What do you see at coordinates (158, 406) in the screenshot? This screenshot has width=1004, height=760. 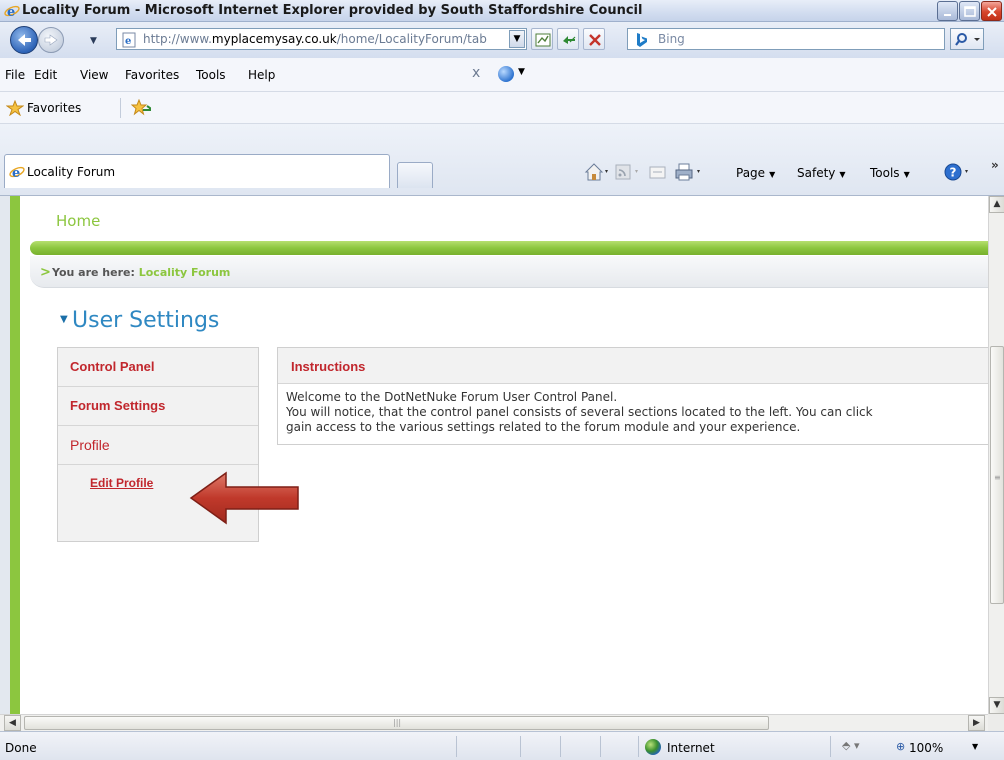 I see `menu-item-forum-settings: Forum Settings` at bounding box center [158, 406].